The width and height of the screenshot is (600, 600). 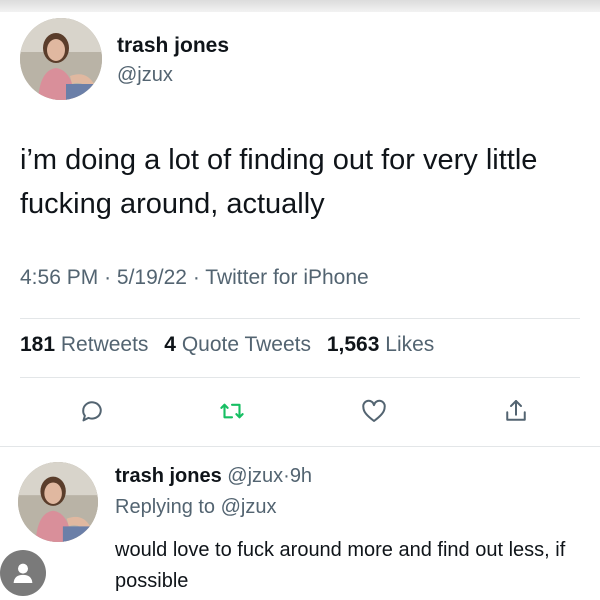 I want to click on quotes-count: 4, so click(x=170, y=344).